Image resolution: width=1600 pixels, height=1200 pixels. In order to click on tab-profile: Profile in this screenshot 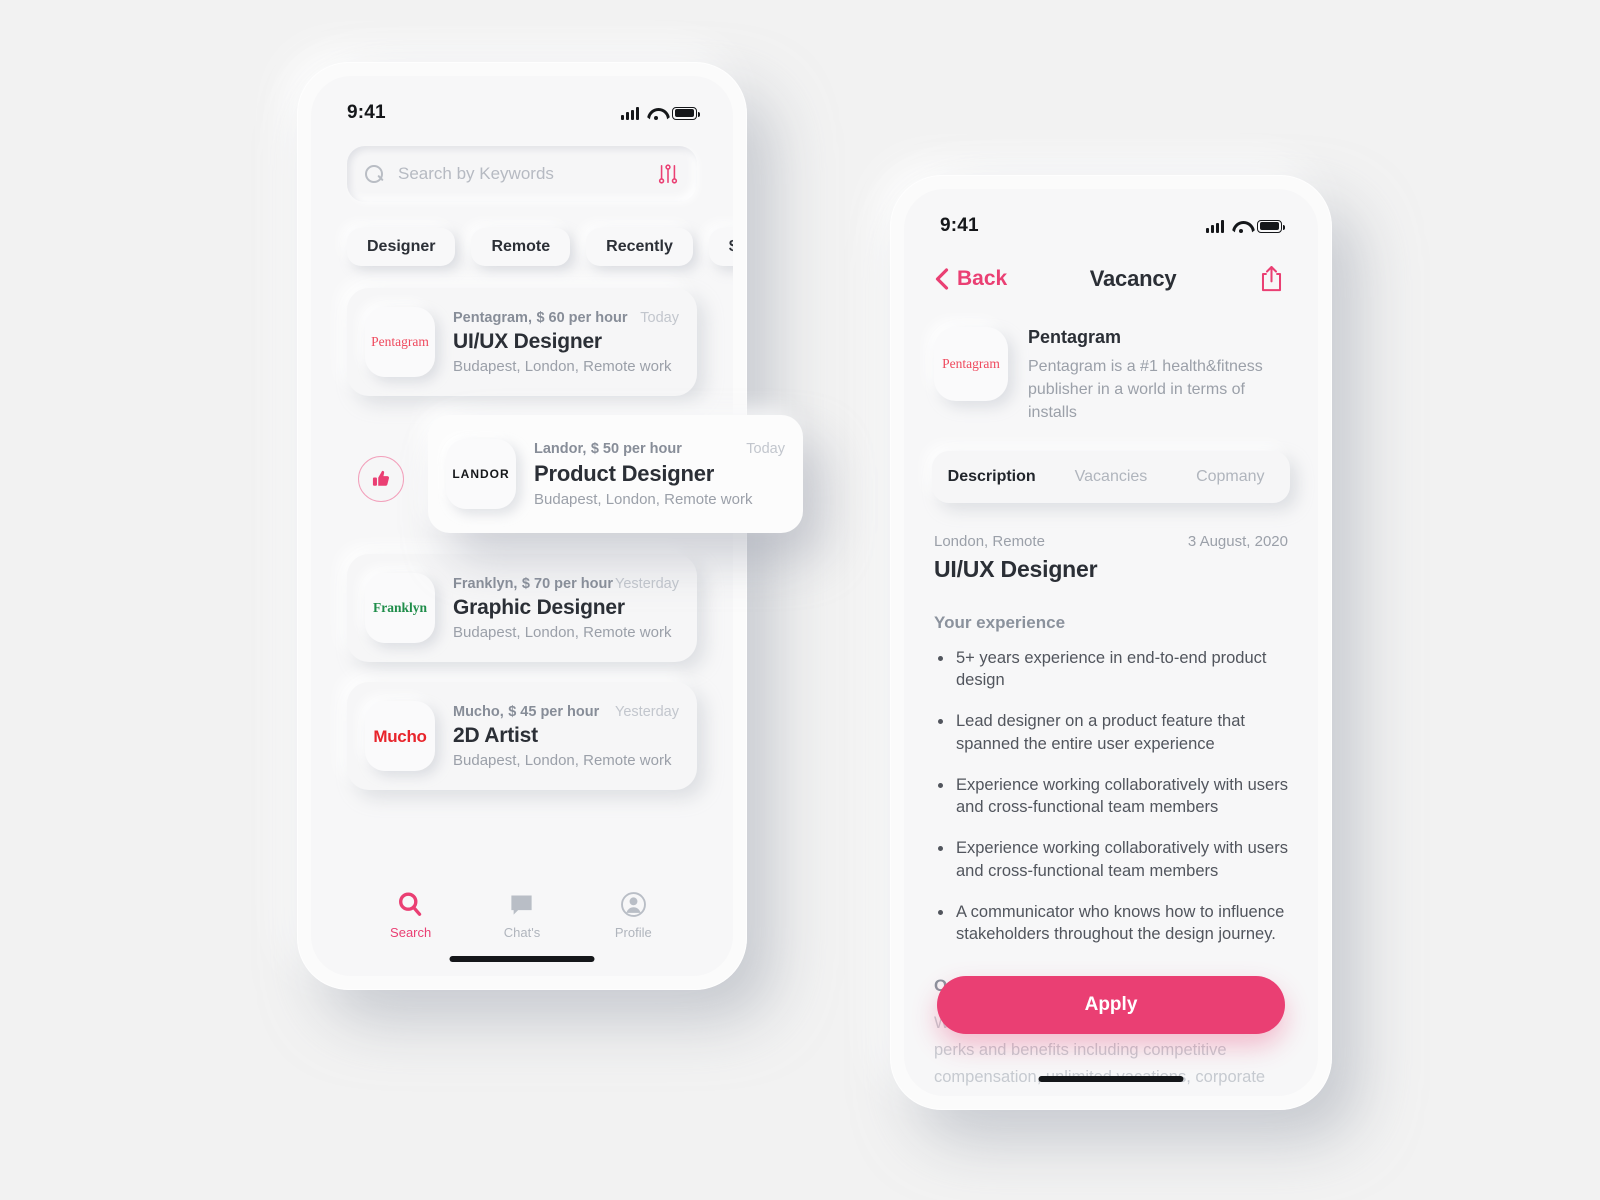, I will do `click(633, 915)`.